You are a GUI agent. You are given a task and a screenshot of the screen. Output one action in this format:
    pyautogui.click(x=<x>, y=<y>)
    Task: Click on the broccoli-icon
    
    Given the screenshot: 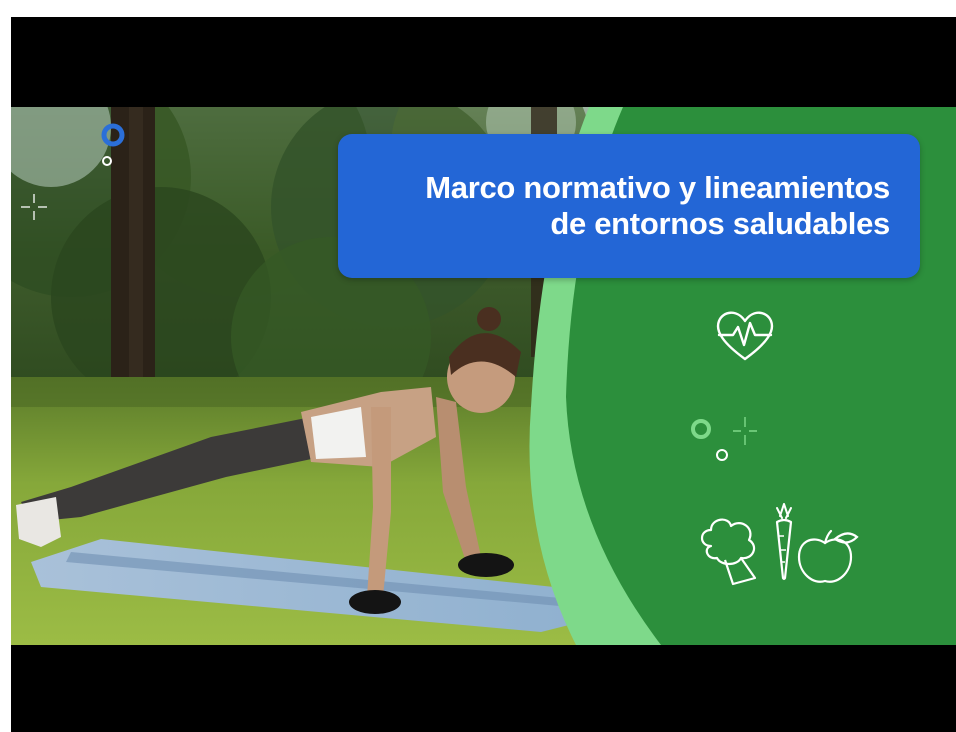 What is the action you would take?
    pyautogui.click(x=728, y=552)
    